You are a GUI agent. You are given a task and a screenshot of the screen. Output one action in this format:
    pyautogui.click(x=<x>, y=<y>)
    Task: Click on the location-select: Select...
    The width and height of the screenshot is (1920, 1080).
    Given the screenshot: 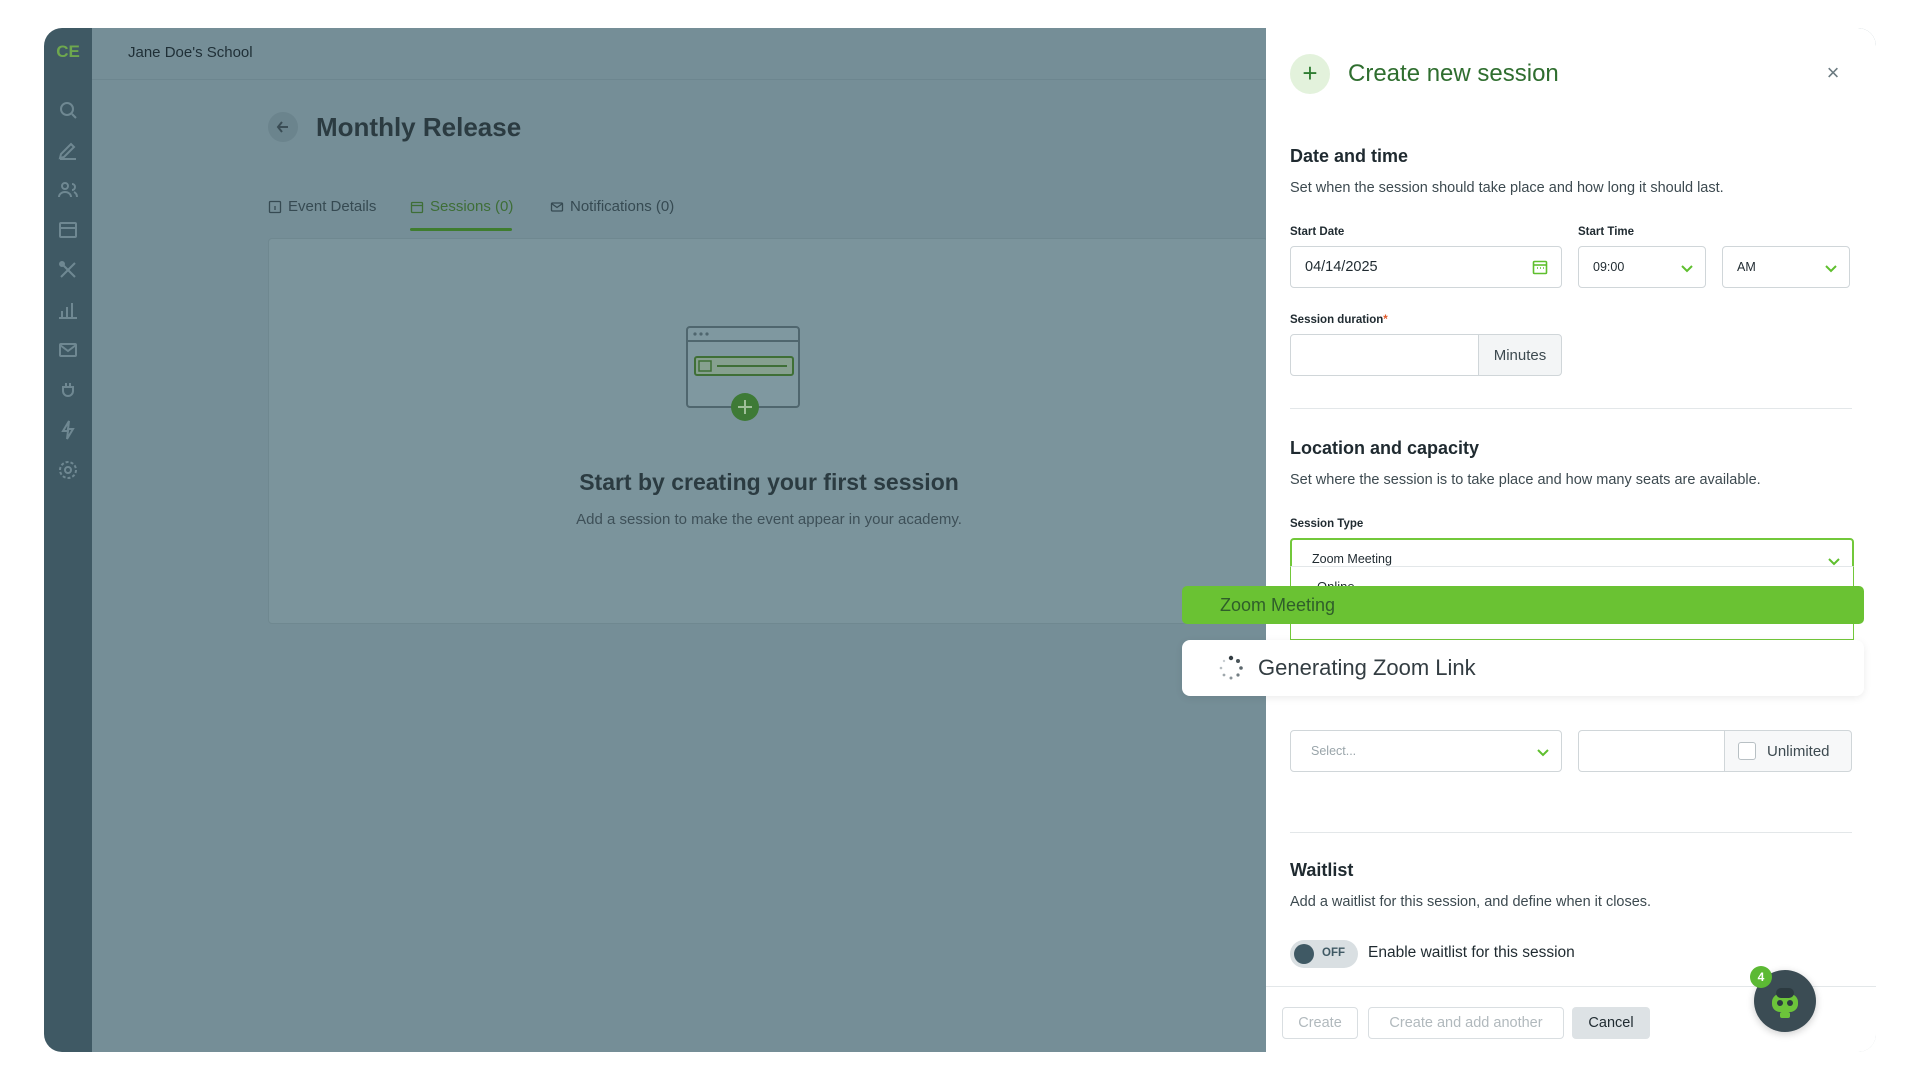 What is the action you would take?
    pyautogui.click(x=1426, y=751)
    